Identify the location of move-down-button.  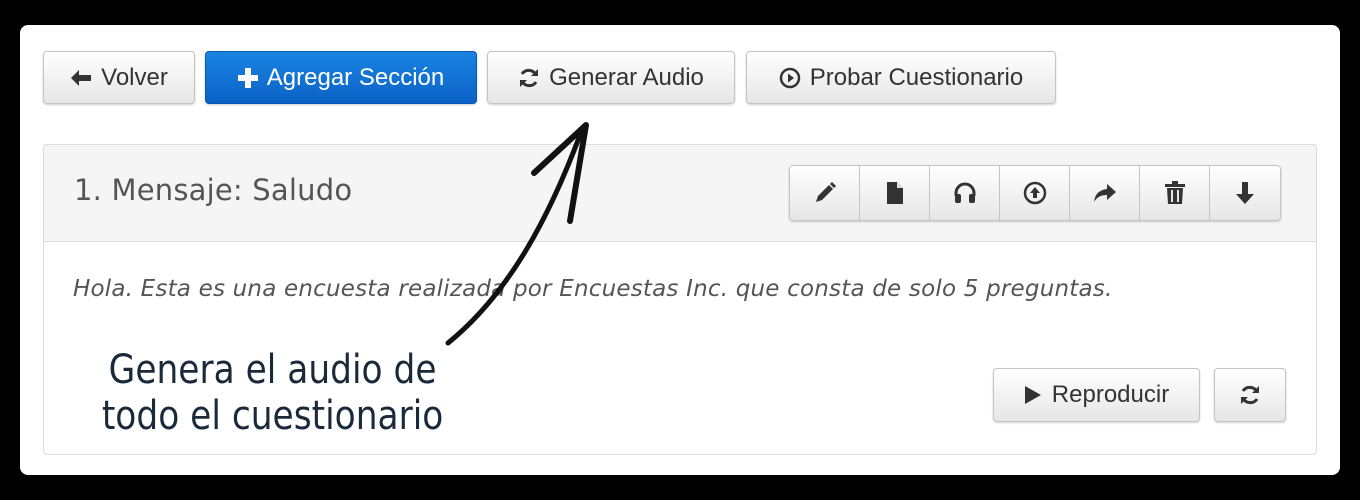
(1245, 193).